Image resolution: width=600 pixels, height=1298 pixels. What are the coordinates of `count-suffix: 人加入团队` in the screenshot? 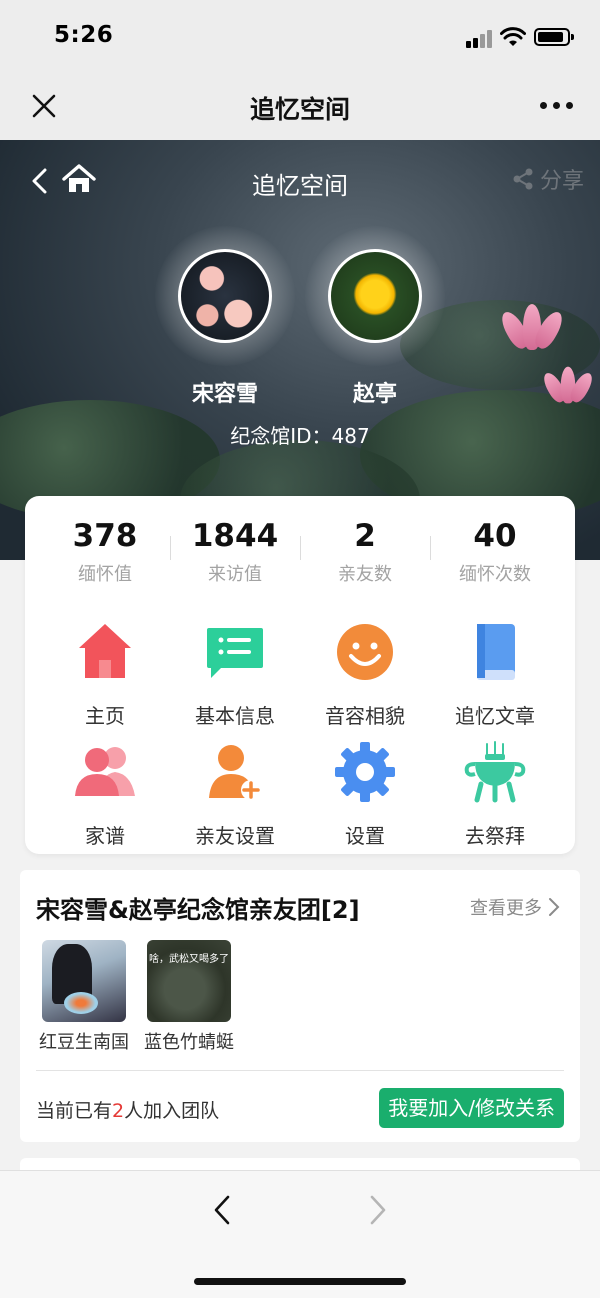 It's located at (172, 1111).